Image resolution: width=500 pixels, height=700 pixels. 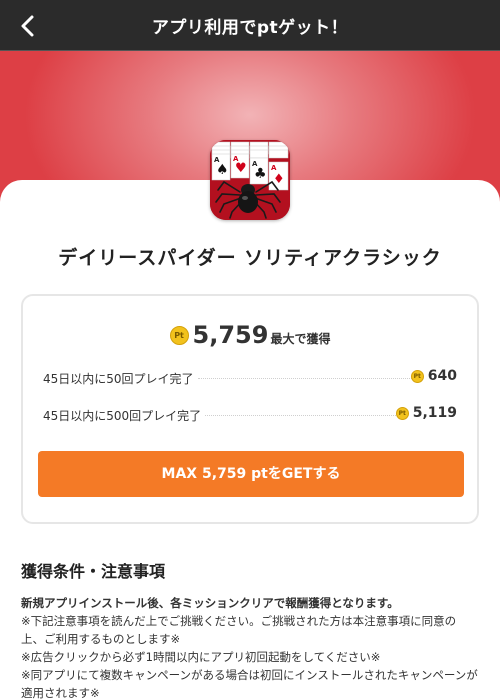 I want to click on conditions-lead: 新規アプリインストール後、各ミッションクリアで報酬獲得となります。, so click(x=210, y=603).